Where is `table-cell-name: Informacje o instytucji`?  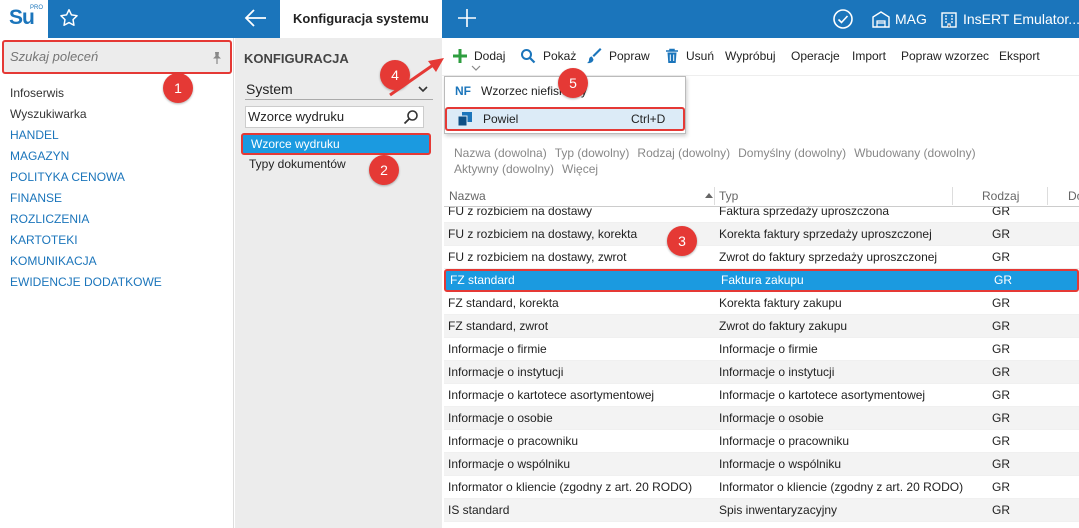
table-cell-name: Informacje o instytucji is located at coordinates (506, 372).